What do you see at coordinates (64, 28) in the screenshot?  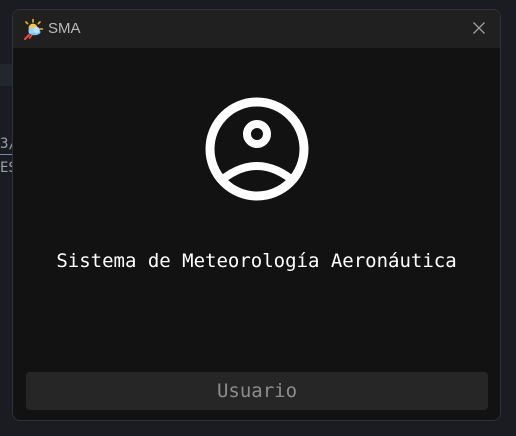 I see `window-title: SMA` at bounding box center [64, 28].